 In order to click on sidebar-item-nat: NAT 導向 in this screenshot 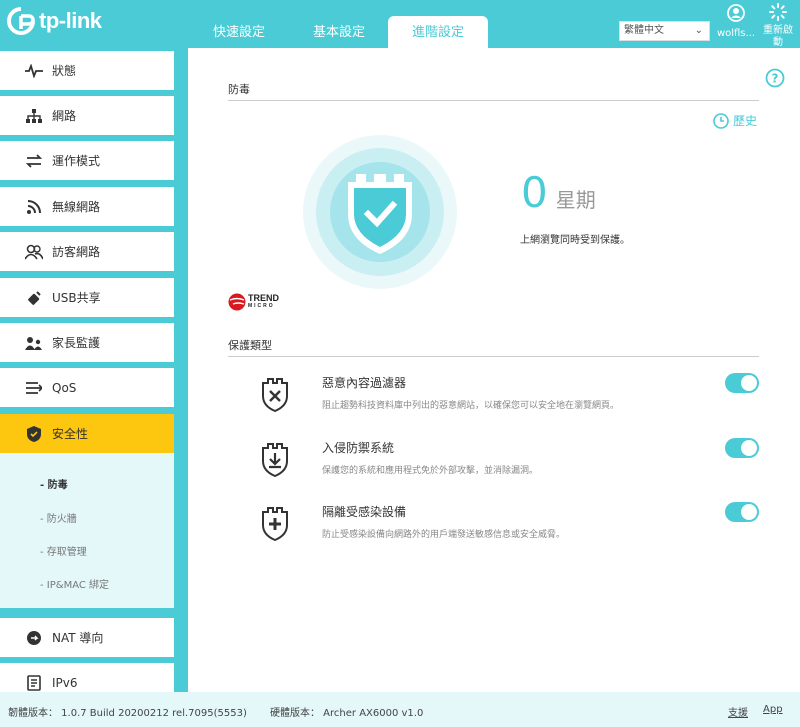, I will do `click(87, 637)`.